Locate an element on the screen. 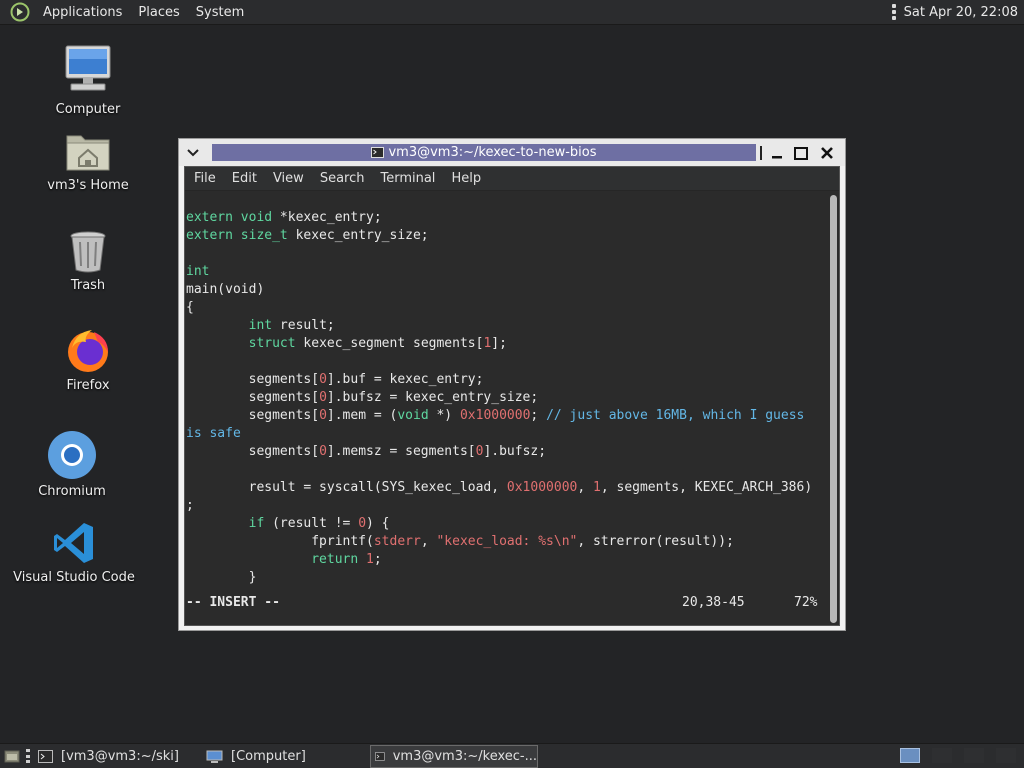  computer-icon is located at coordinates (88, 68).